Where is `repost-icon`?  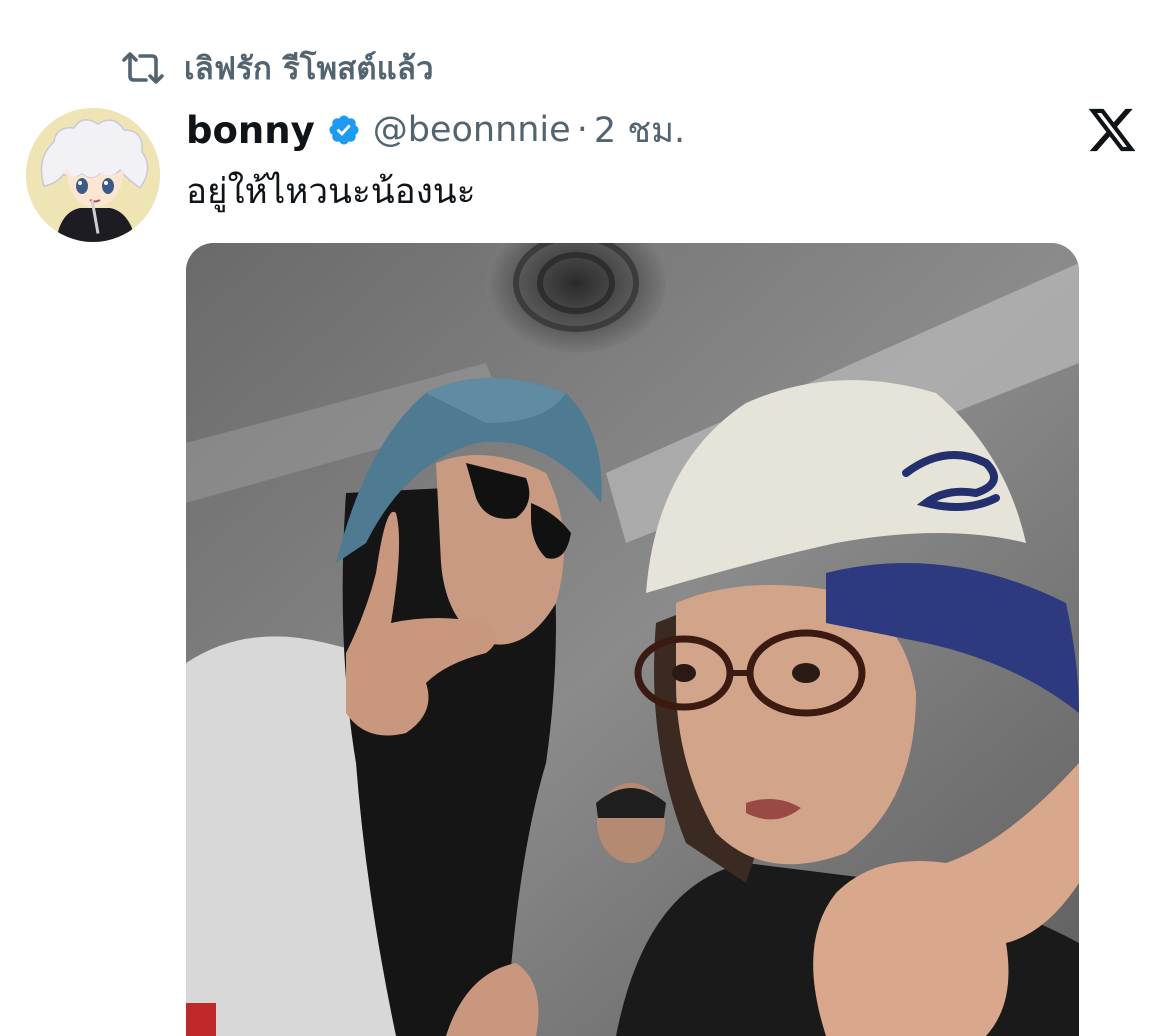
repost-icon is located at coordinates (143, 68).